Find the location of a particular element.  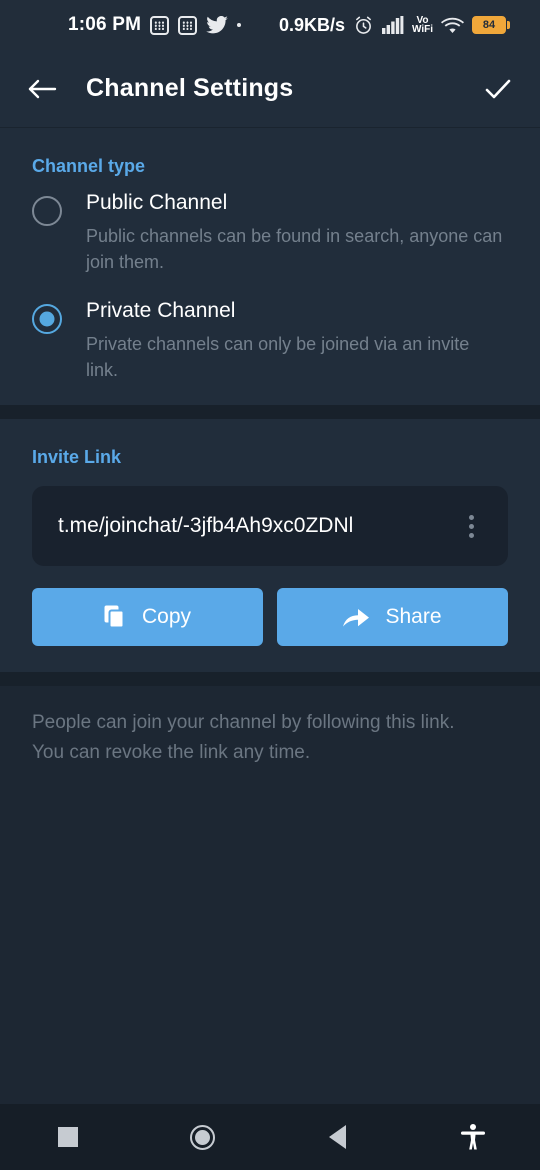

share-button-label: Share is located at coordinates (413, 616).